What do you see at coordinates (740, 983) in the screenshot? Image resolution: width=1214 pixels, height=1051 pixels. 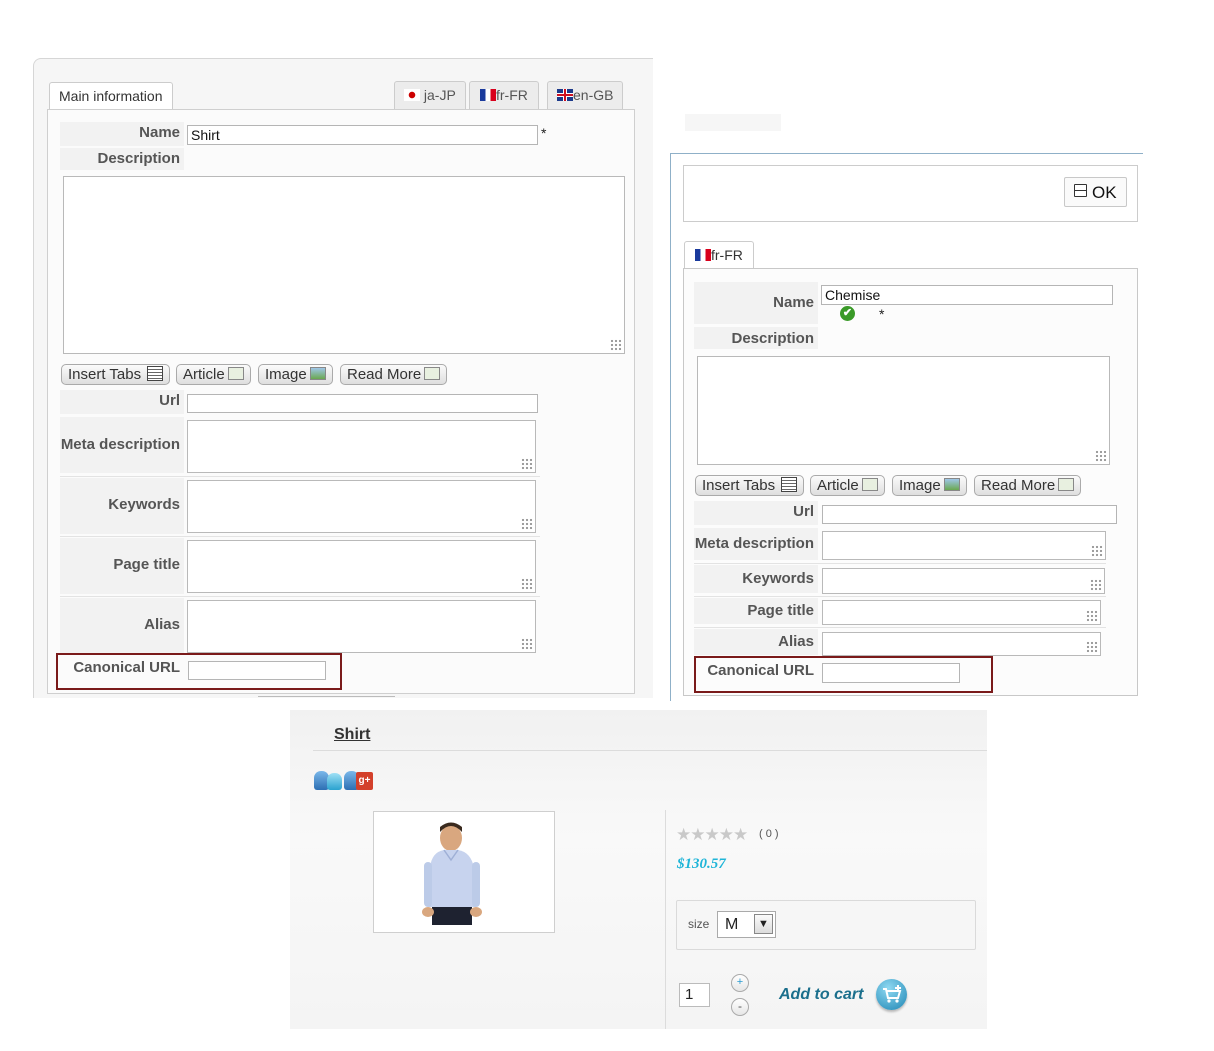 I see `quantity-increase-button: +` at bounding box center [740, 983].